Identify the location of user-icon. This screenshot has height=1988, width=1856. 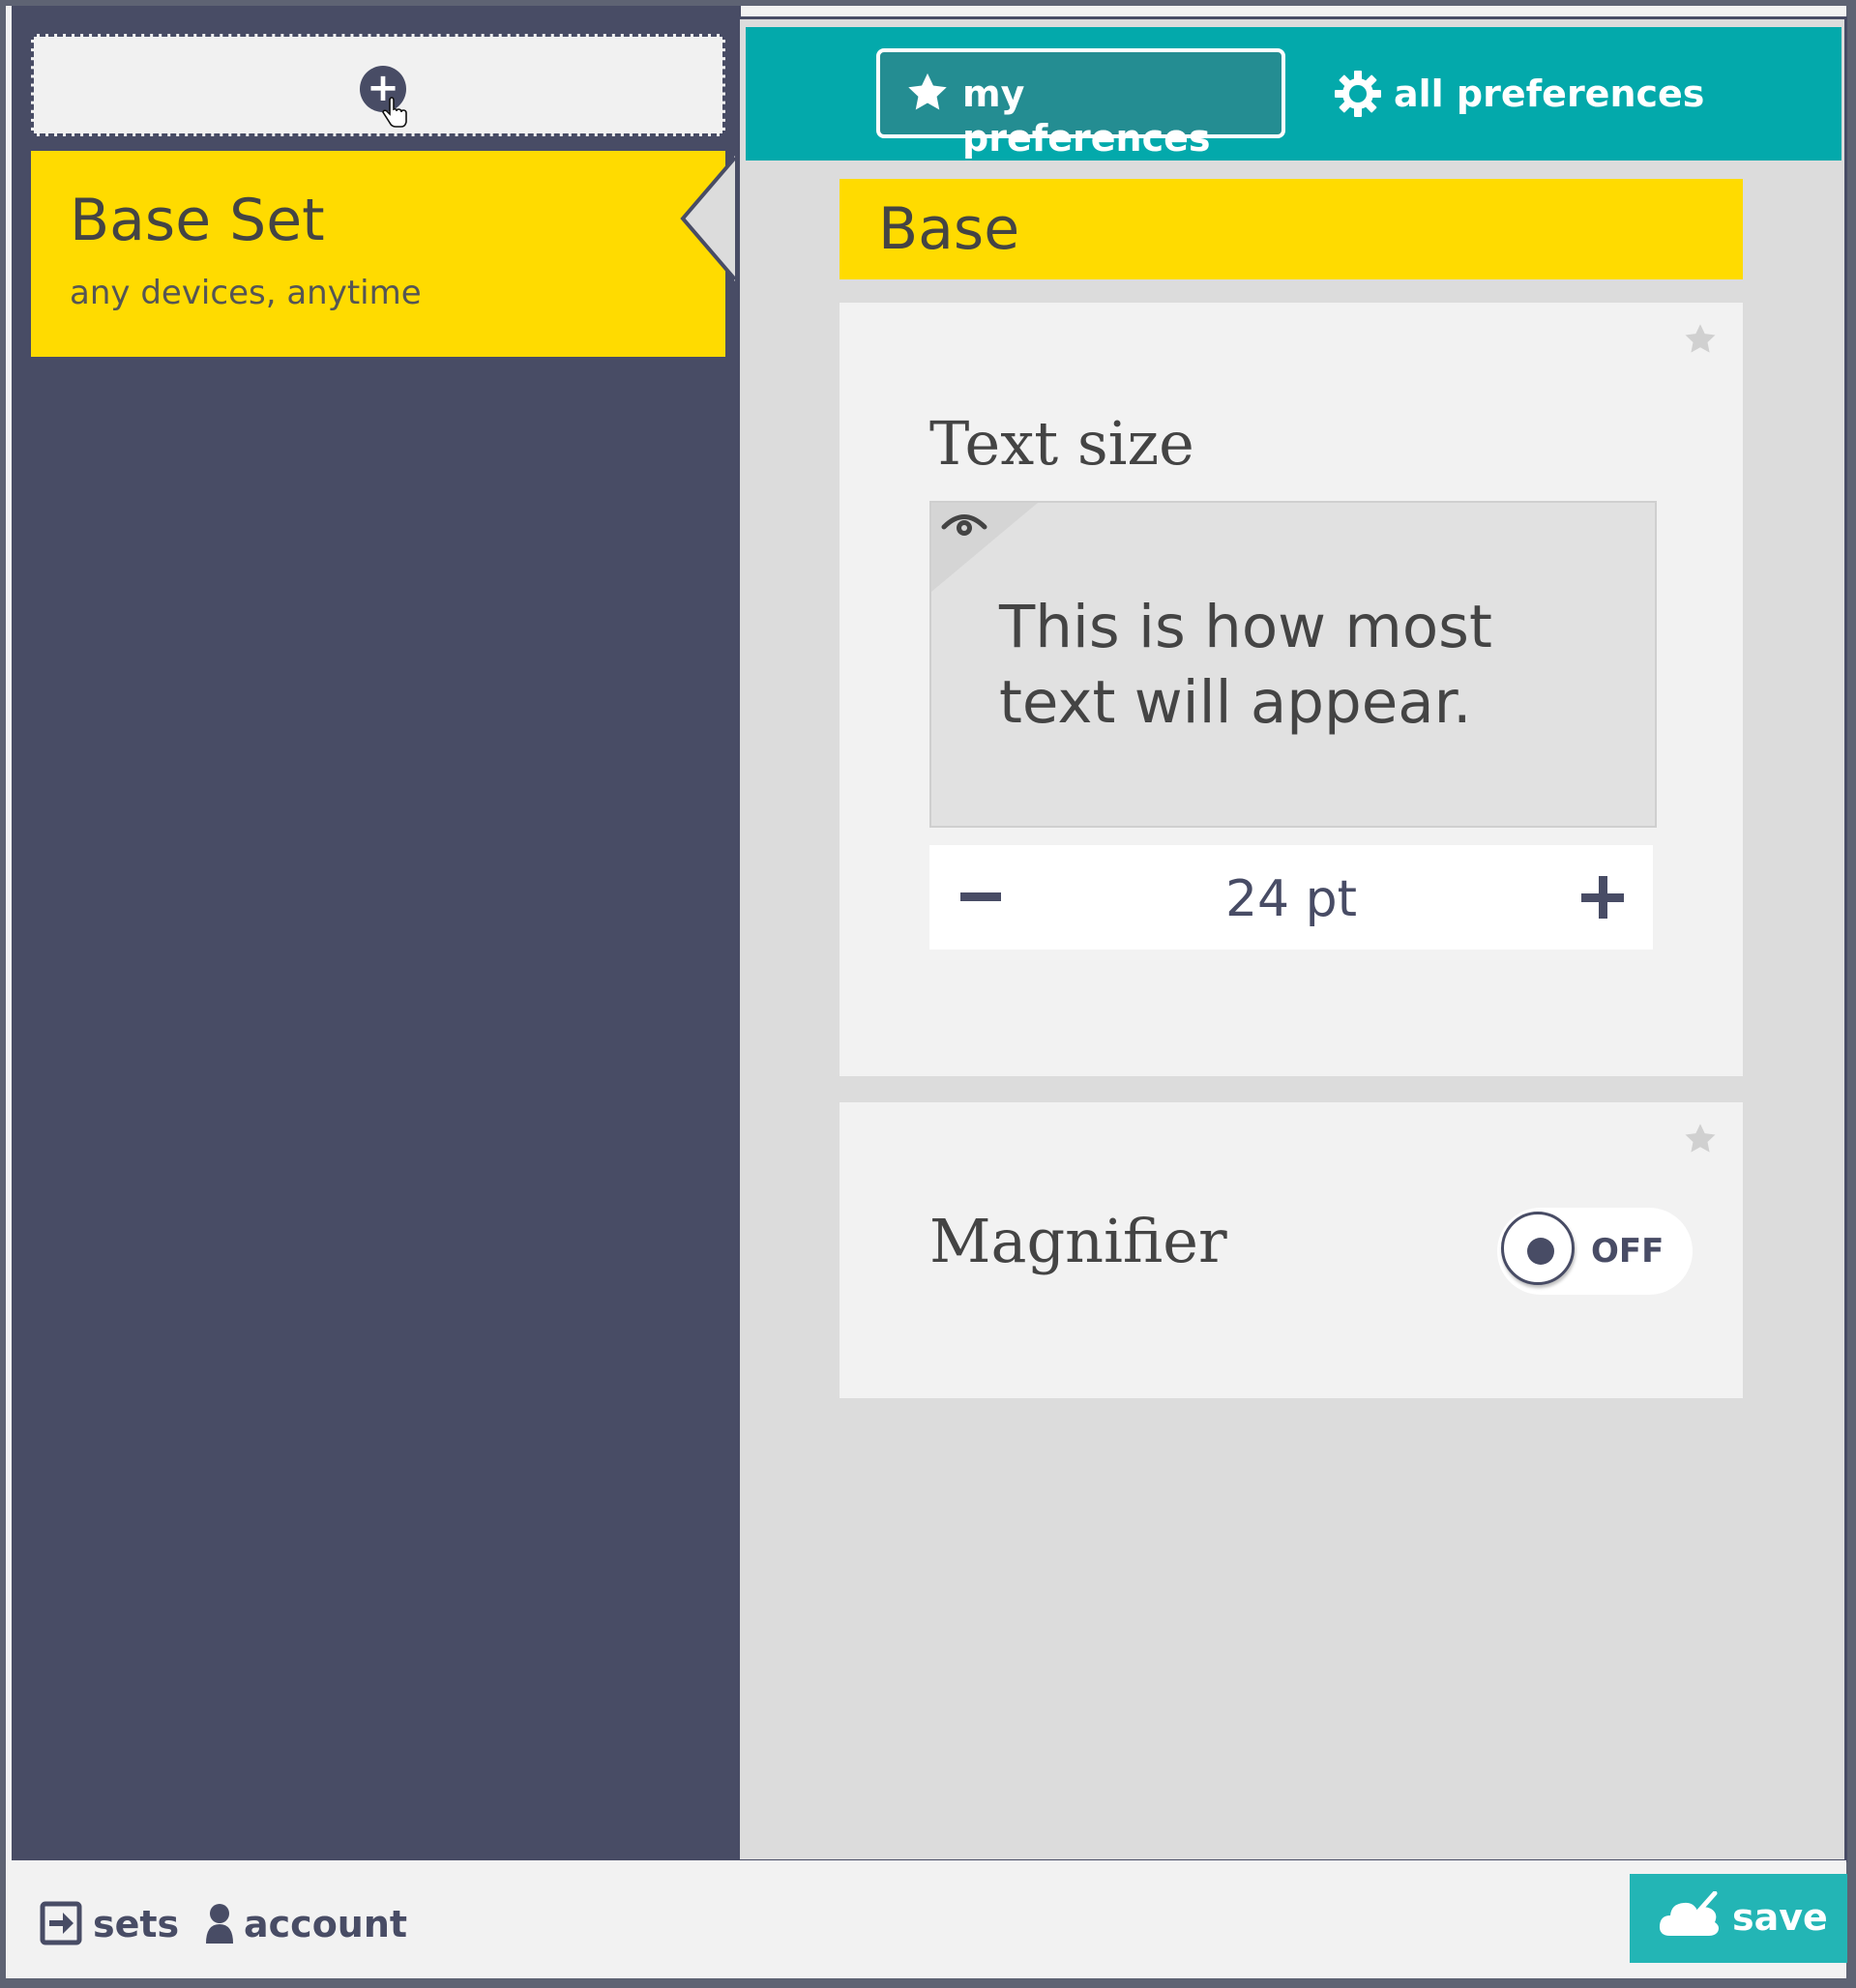
(219, 1924).